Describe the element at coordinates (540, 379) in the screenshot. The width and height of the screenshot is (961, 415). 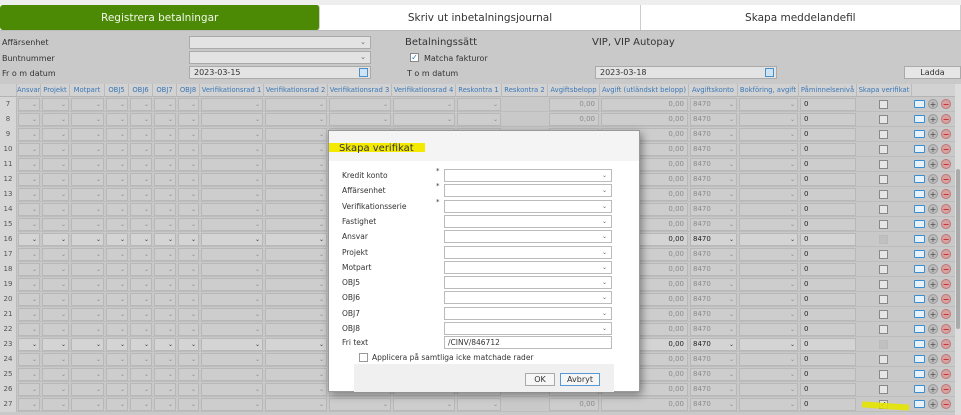
I see `ok-button: OK` at that location.